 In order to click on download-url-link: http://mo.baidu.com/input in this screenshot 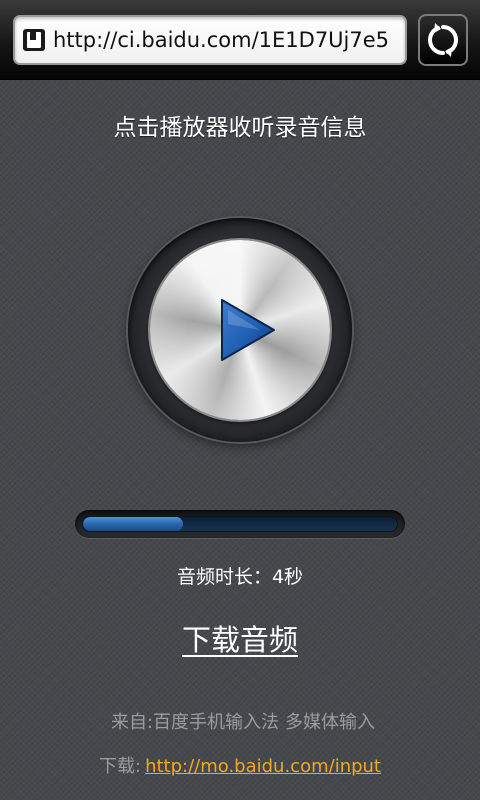, I will do `click(263, 766)`.